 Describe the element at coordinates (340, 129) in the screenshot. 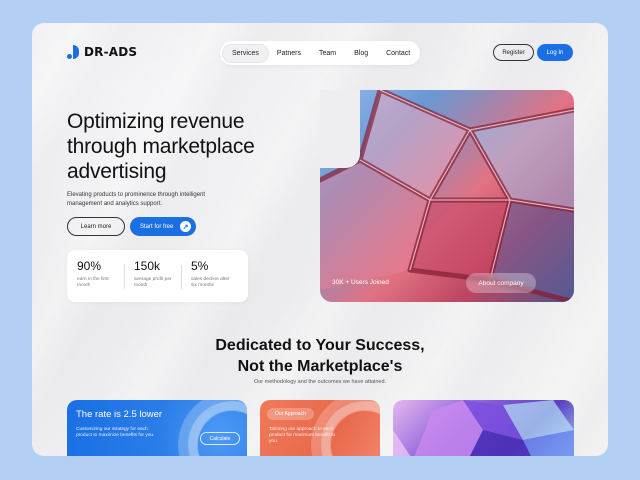

I see `image-cutout` at that location.